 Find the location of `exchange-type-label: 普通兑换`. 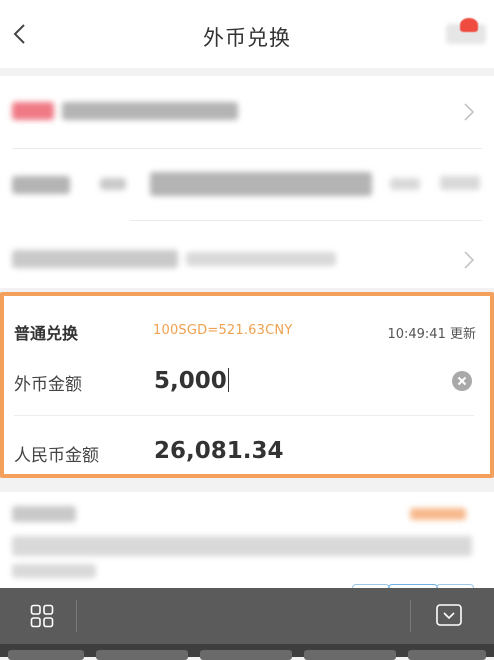

exchange-type-label: 普通兑换 is located at coordinates (46, 333).